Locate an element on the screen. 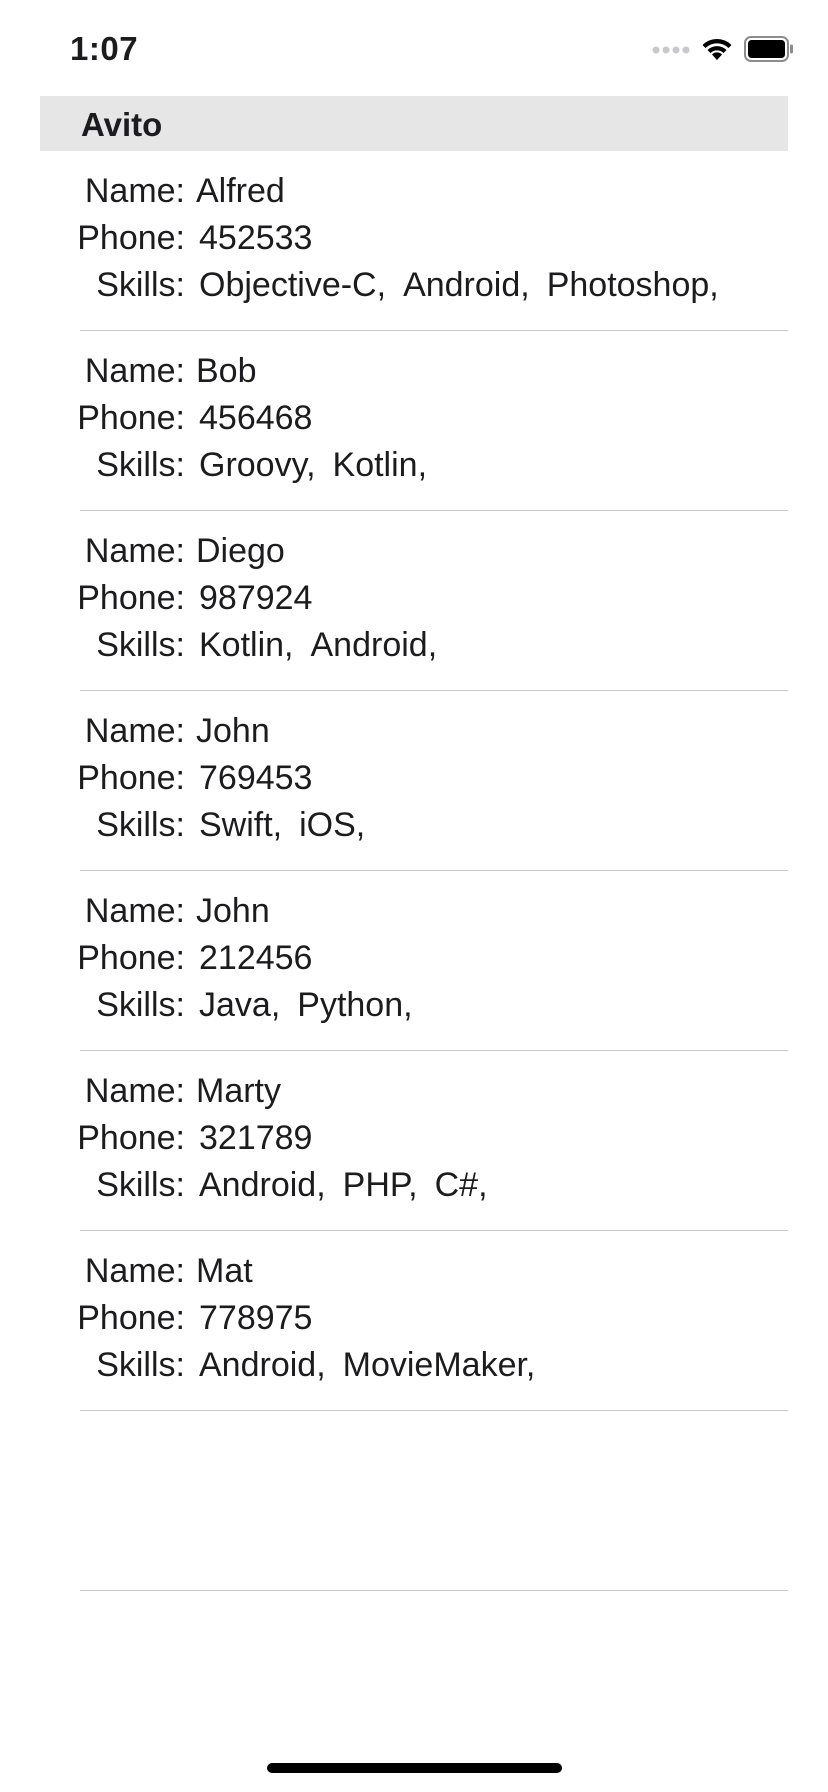 The image size is (828, 1792). phone-line: Phone: 456468 is located at coordinates (414, 418).